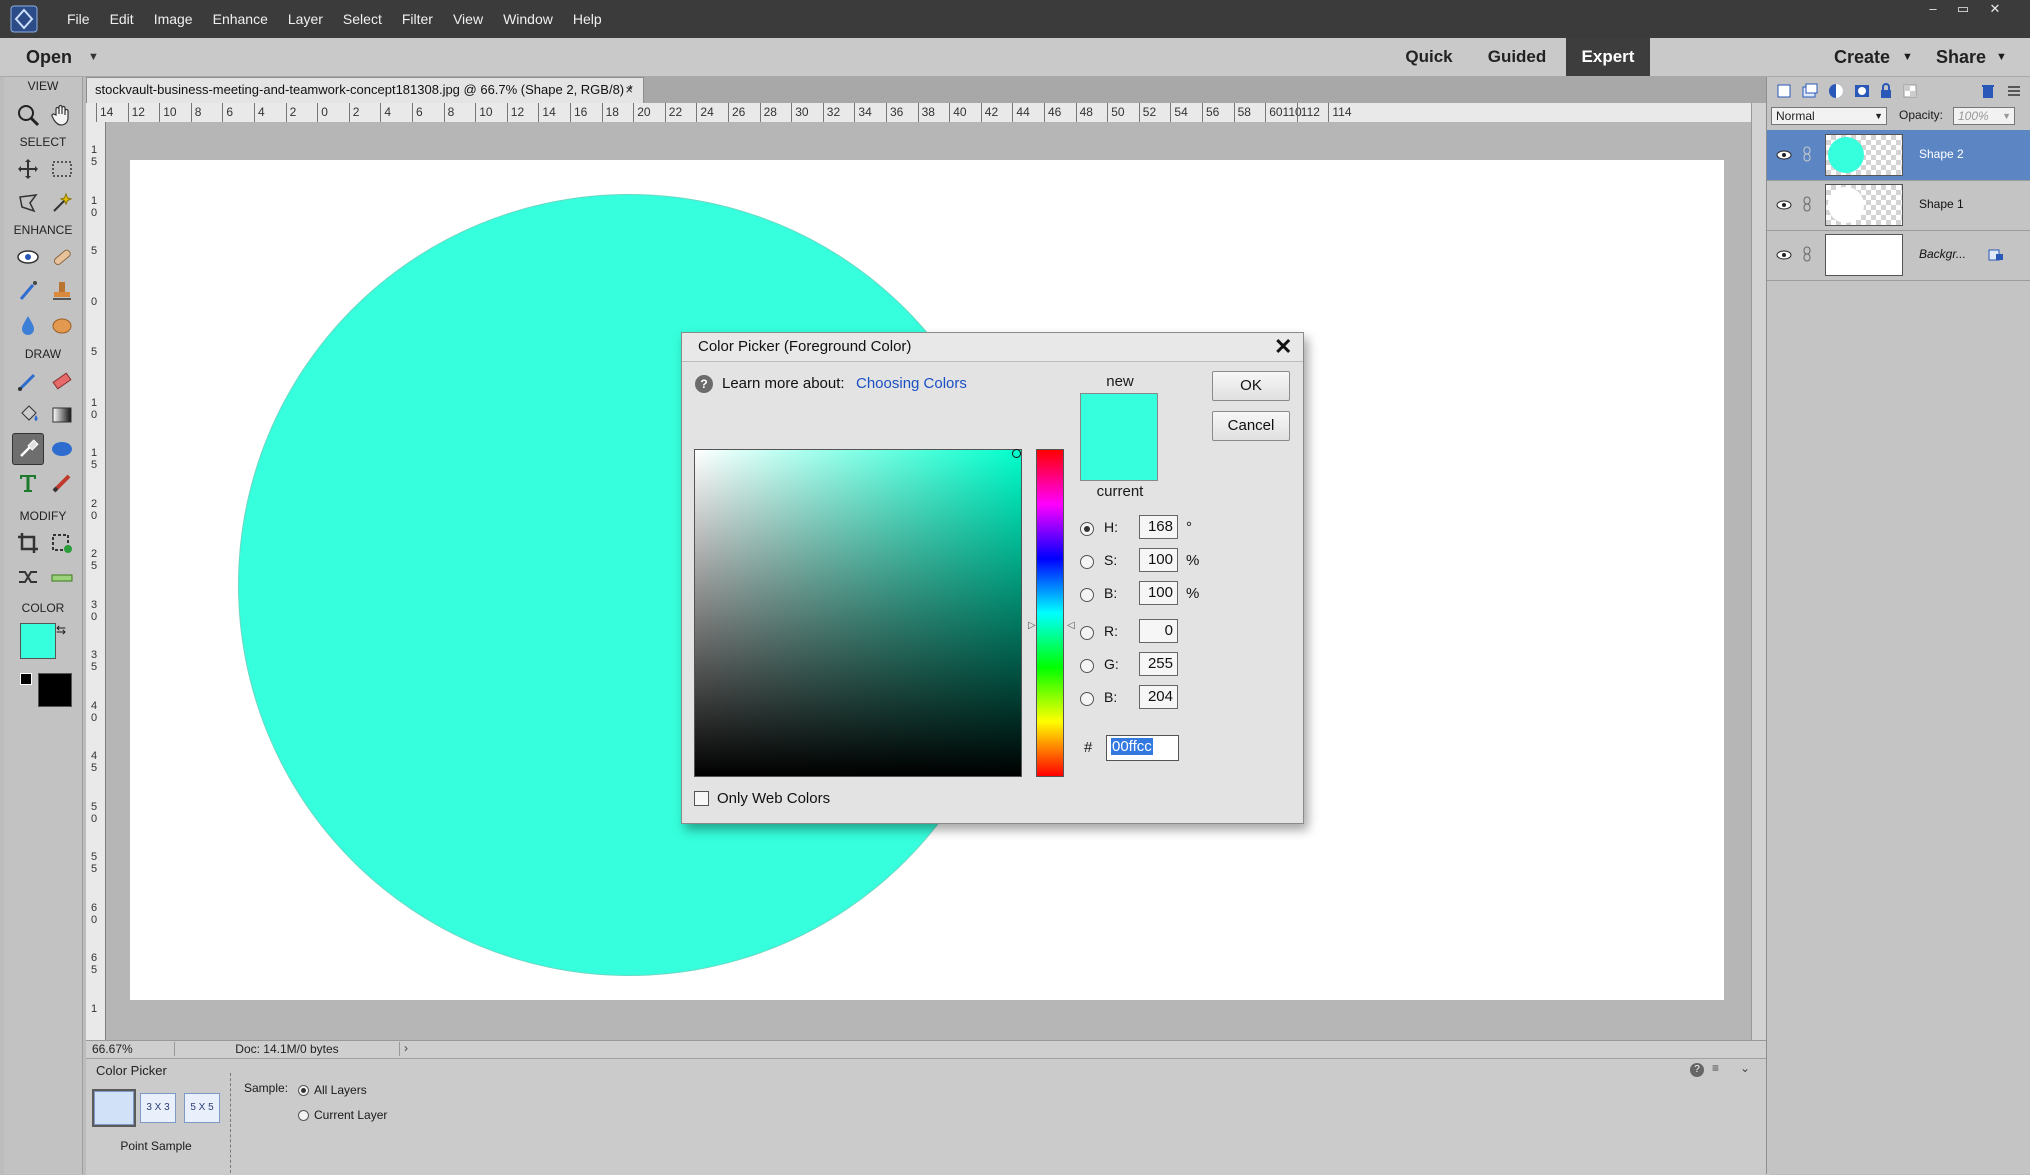 This screenshot has height=1175, width=2030. What do you see at coordinates (28, 325) in the screenshot?
I see `blur-tool` at bounding box center [28, 325].